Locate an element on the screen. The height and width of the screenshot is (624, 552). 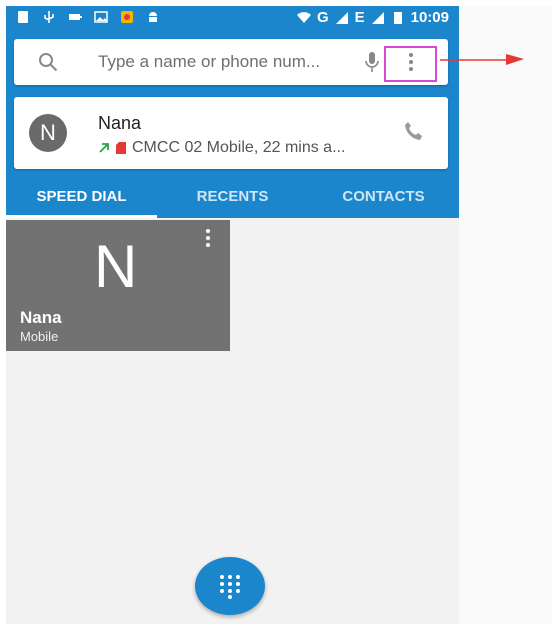
tile-type: Mobile is located at coordinates (39, 336).